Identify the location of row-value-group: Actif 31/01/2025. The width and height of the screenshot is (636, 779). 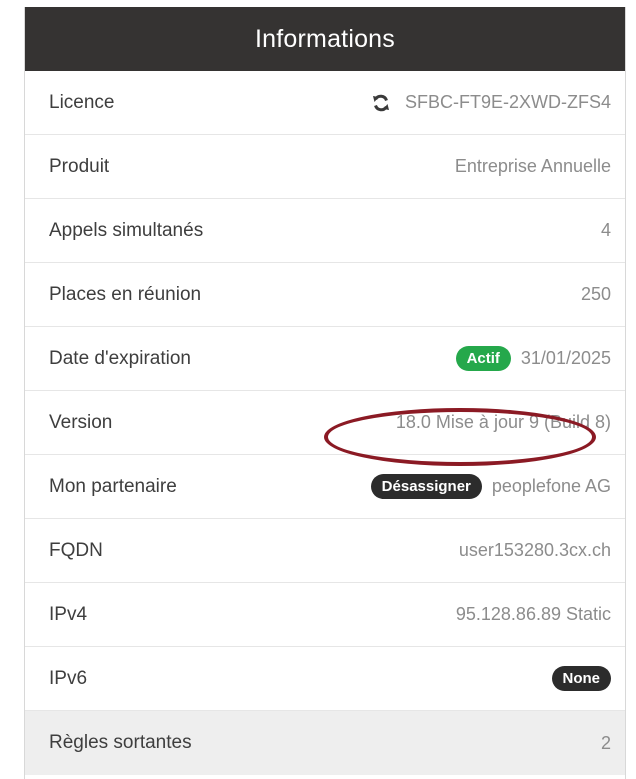
(533, 358).